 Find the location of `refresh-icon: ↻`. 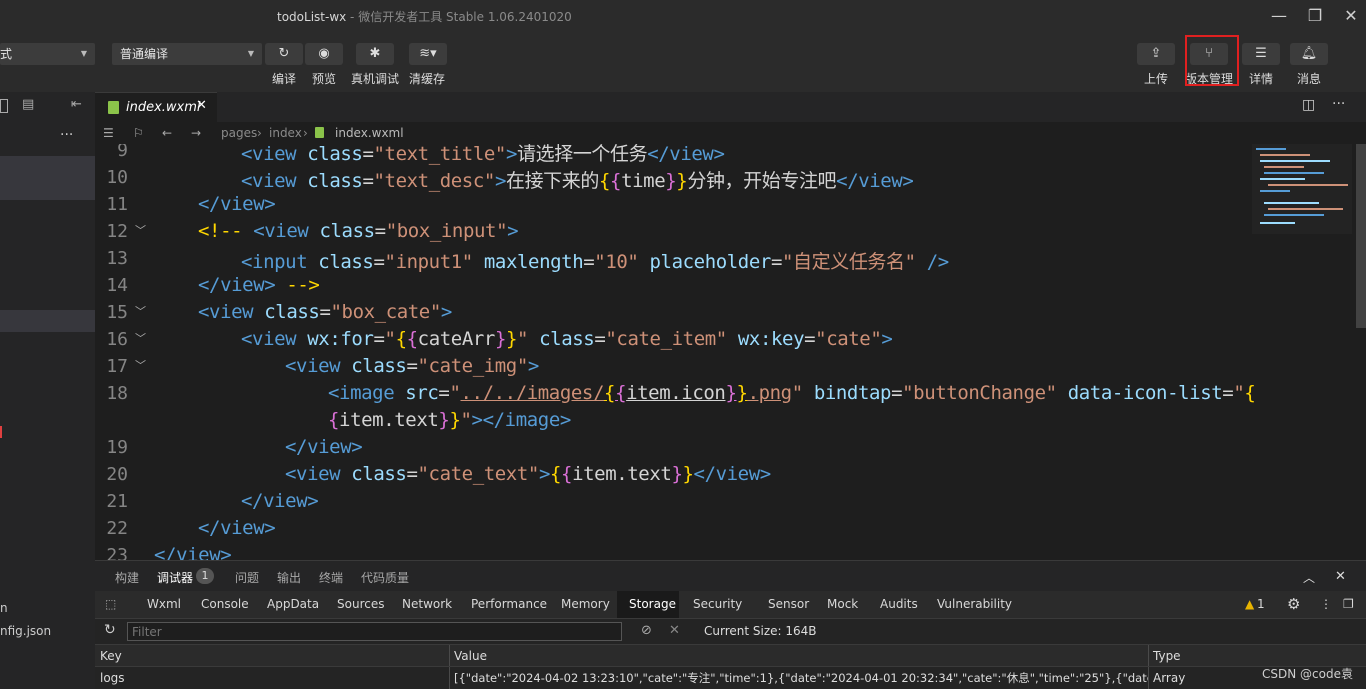

refresh-icon: ↻ is located at coordinates (110, 630).